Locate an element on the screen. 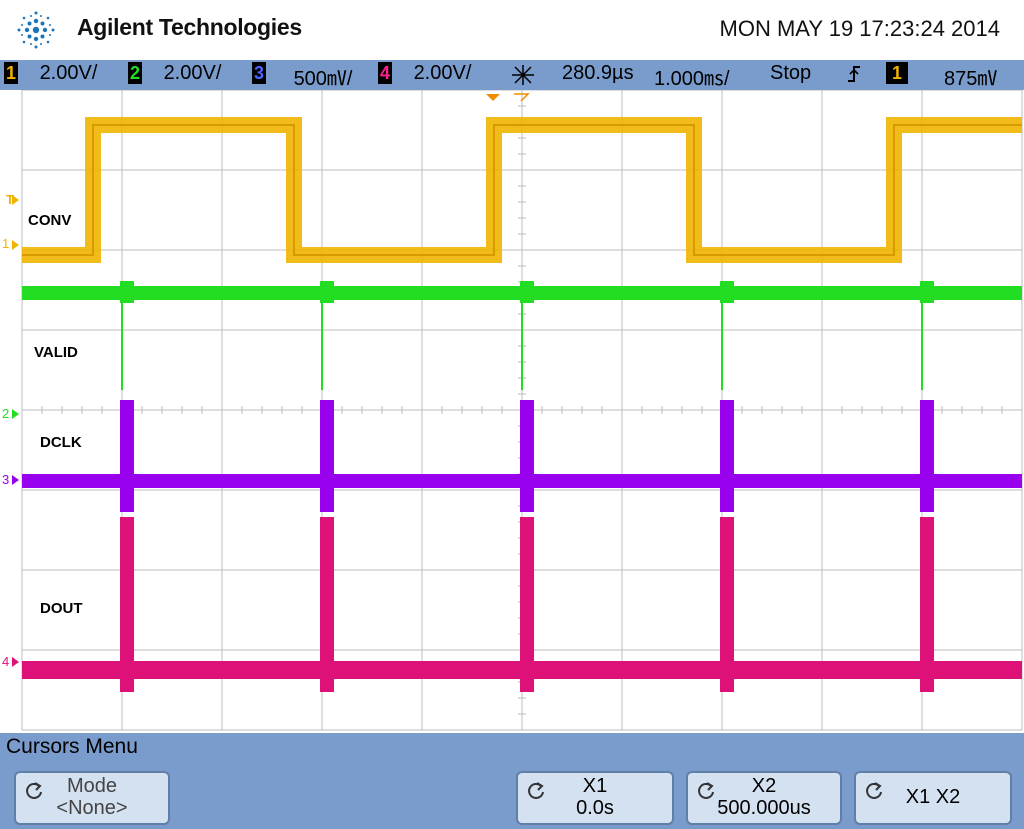  ch4-trace-label: DOUT is located at coordinates (61, 608).